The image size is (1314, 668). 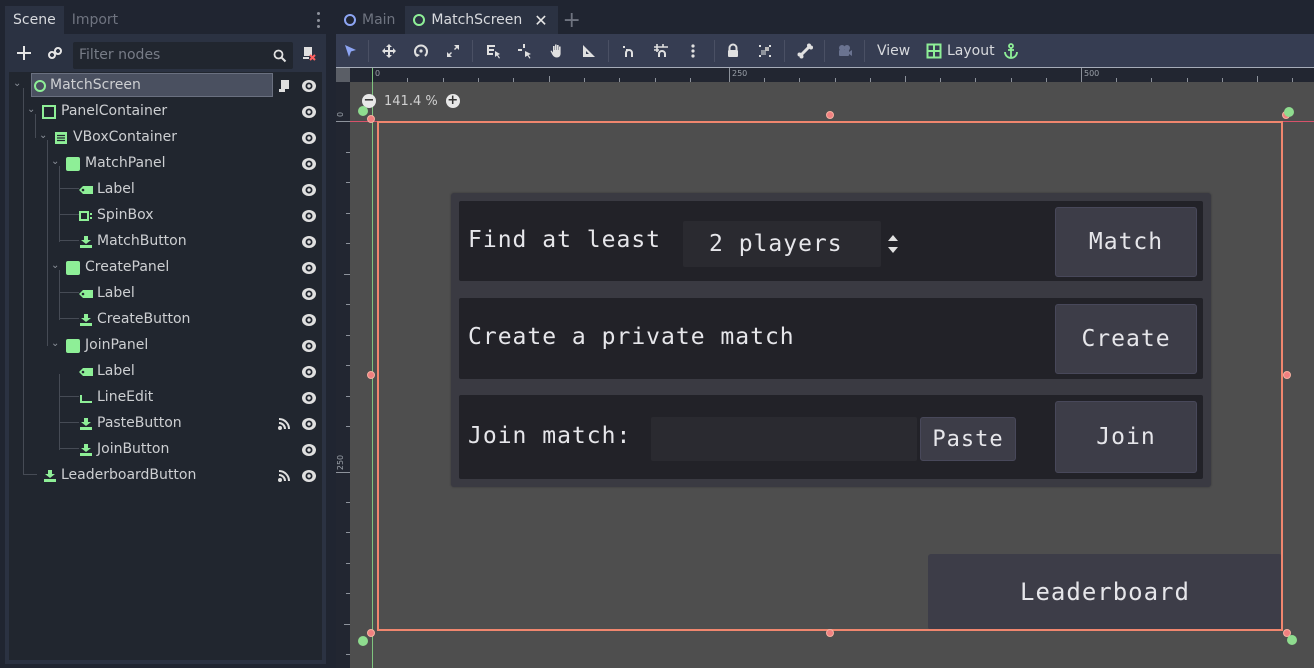 What do you see at coordinates (452, 101) in the screenshot?
I see `zoom-in-icon: +` at bounding box center [452, 101].